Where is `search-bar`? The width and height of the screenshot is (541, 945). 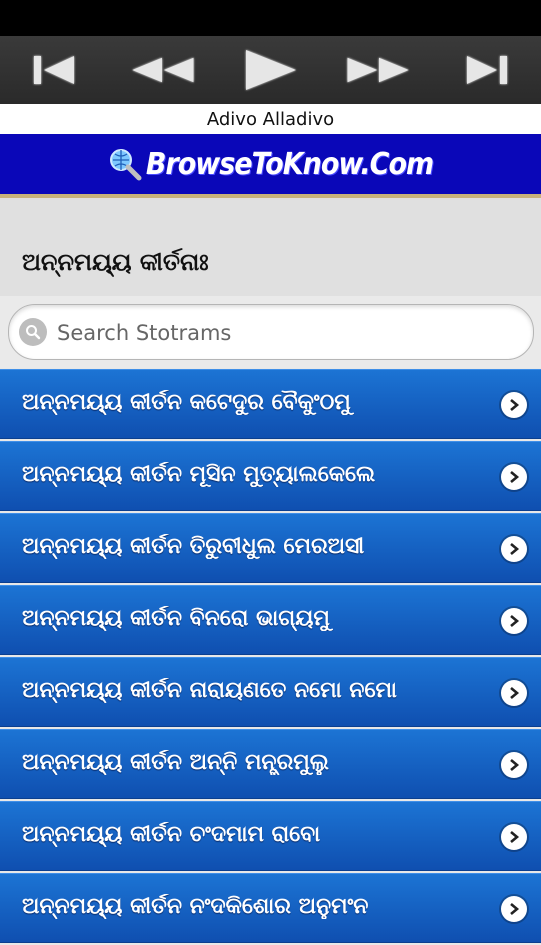 search-bar is located at coordinates (270, 332).